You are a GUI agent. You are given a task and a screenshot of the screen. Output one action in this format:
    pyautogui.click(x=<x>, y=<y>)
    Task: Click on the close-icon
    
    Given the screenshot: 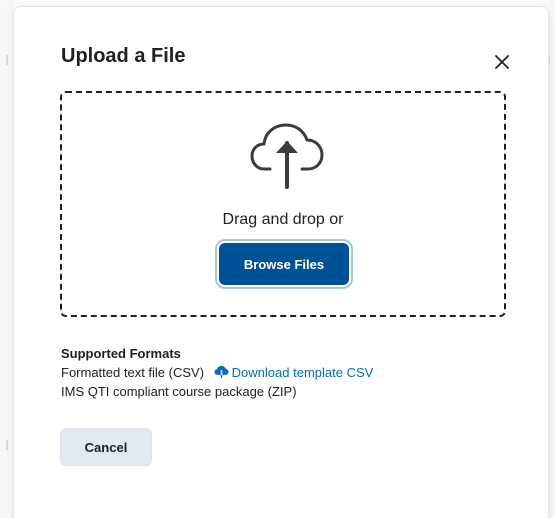 What is the action you would take?
    pyautogui.click(x=502, y=62)
    